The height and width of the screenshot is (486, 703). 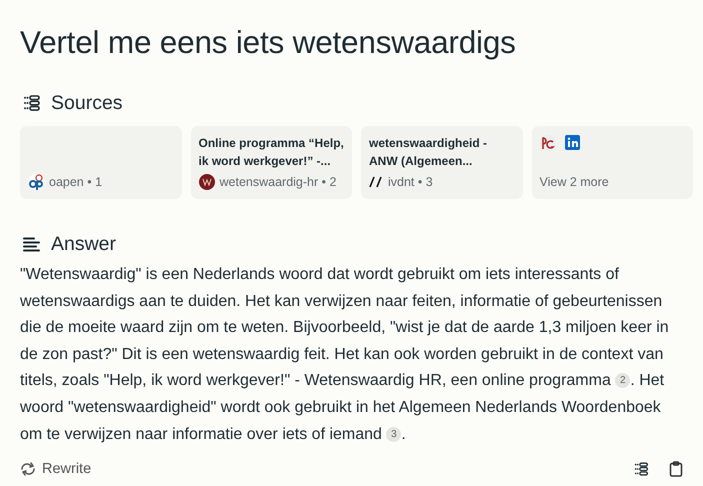 What do you see at coordinates (101, 162) in the screenshot?
I see `source-card: oapen • 1` at bounding box center [101, 162].